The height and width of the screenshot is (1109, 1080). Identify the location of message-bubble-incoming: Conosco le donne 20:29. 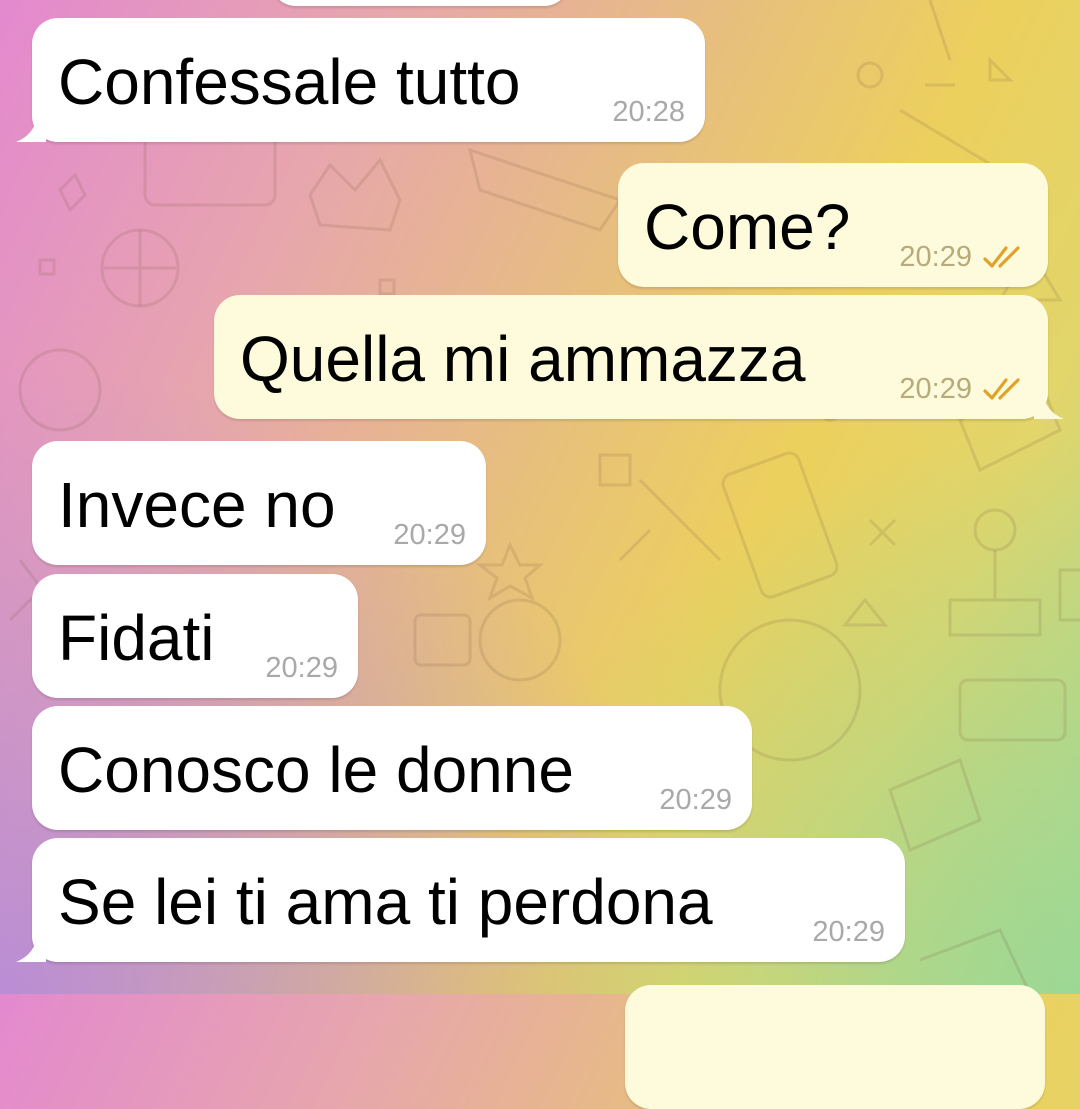
(392, 768).